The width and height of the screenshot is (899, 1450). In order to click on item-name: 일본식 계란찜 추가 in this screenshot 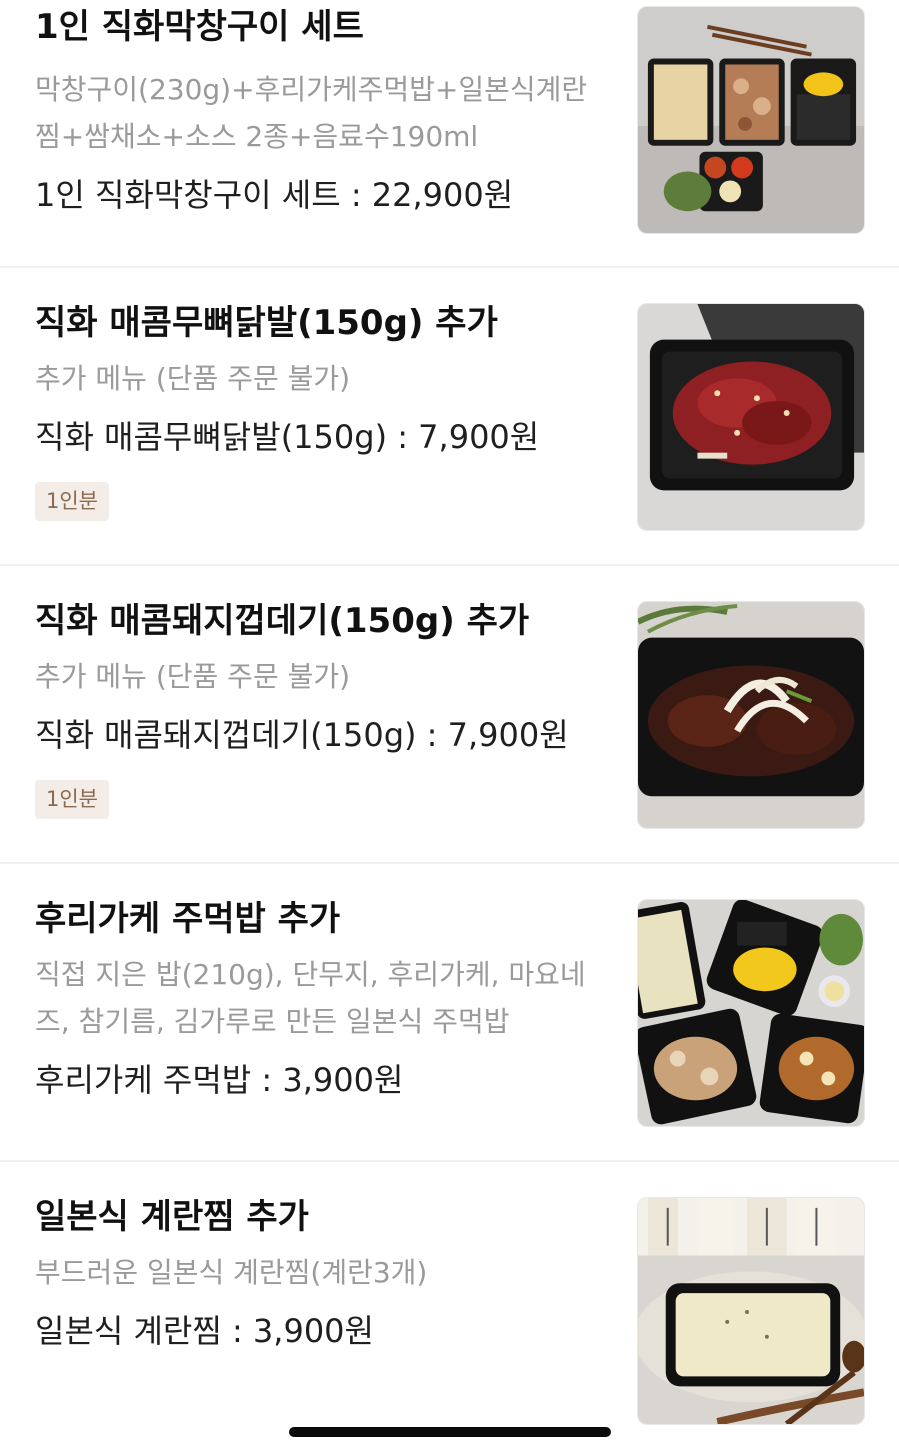, I will do `click(172, 1217)`.